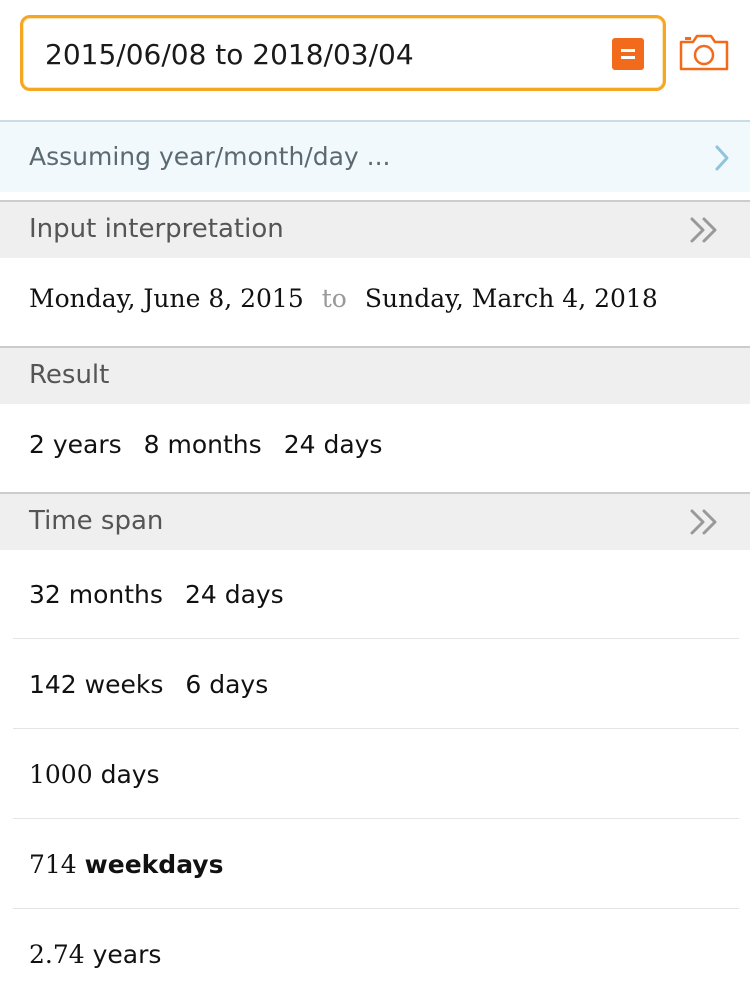 This screenshot has height=988, width=750. I want to click on pod-title: Time span, so click(96, 521).